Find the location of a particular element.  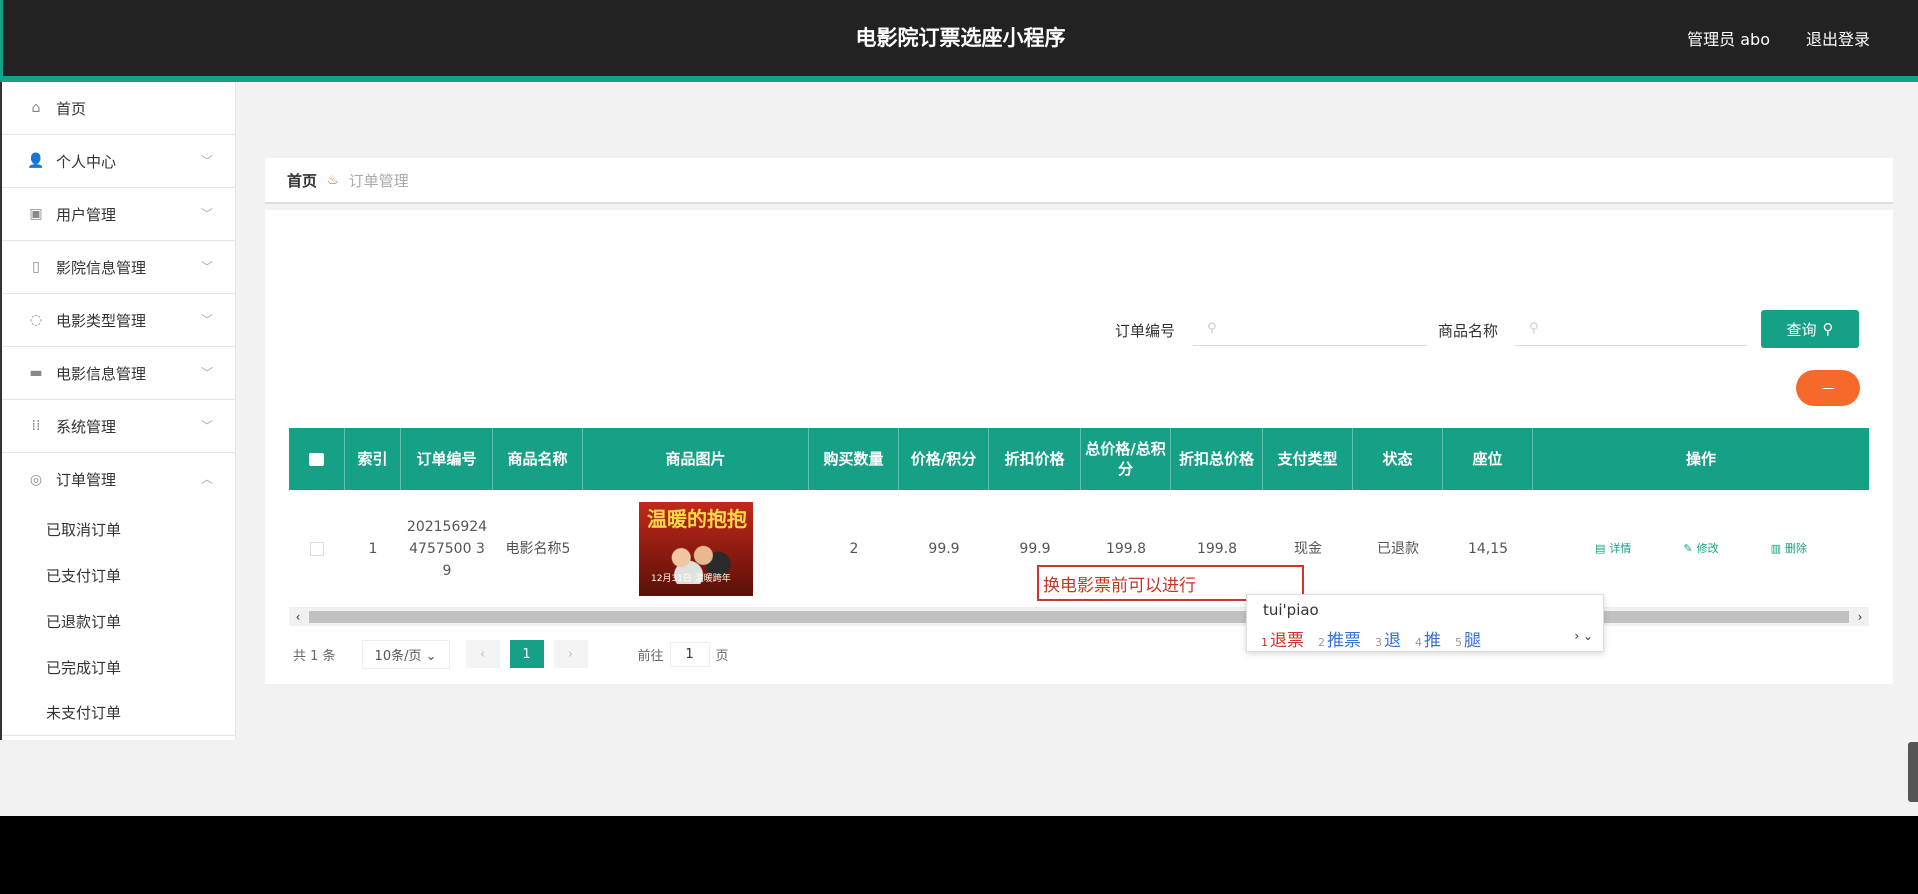

frame-icon: ⁞⁞ is located at coordinates (36, 426).